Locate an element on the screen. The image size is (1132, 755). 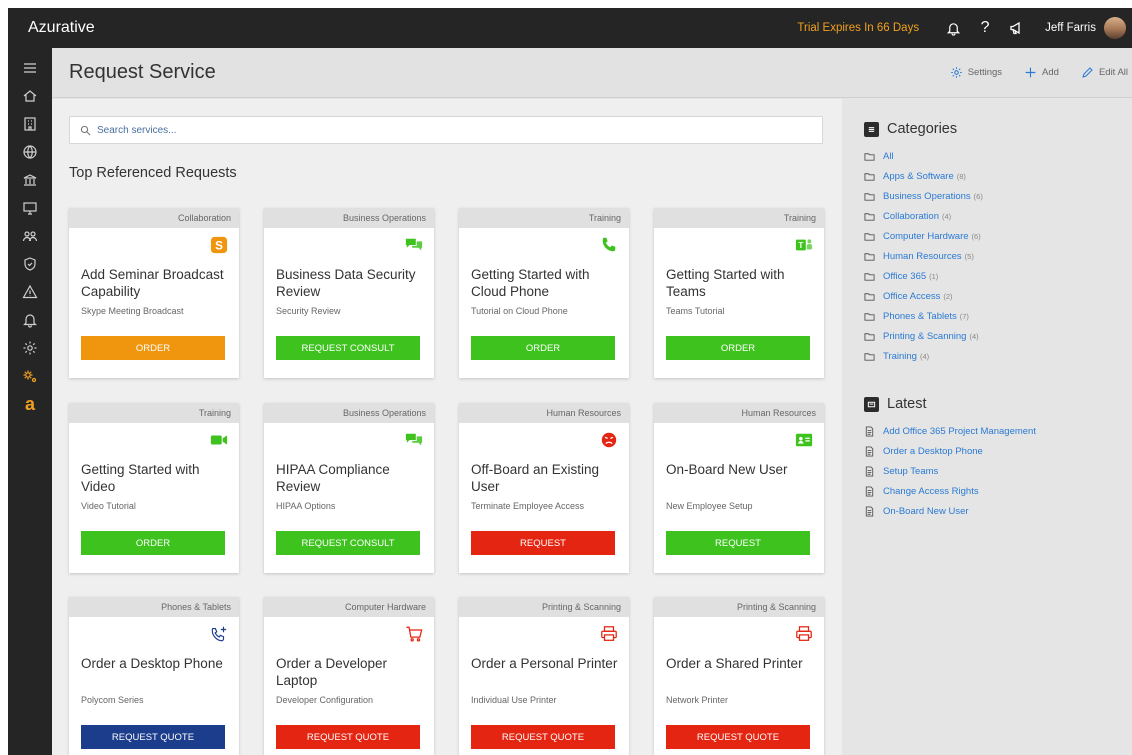
category-item: Computer Hardware (6) is located at coordinates (923, 236).